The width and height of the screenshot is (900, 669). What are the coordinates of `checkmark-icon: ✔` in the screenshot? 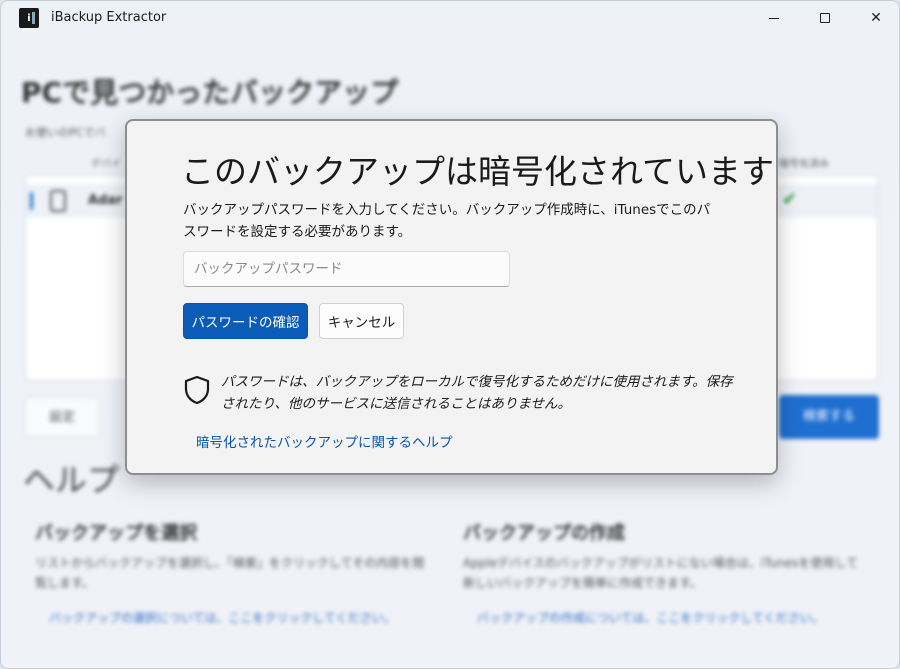 It's located at (789, 199).